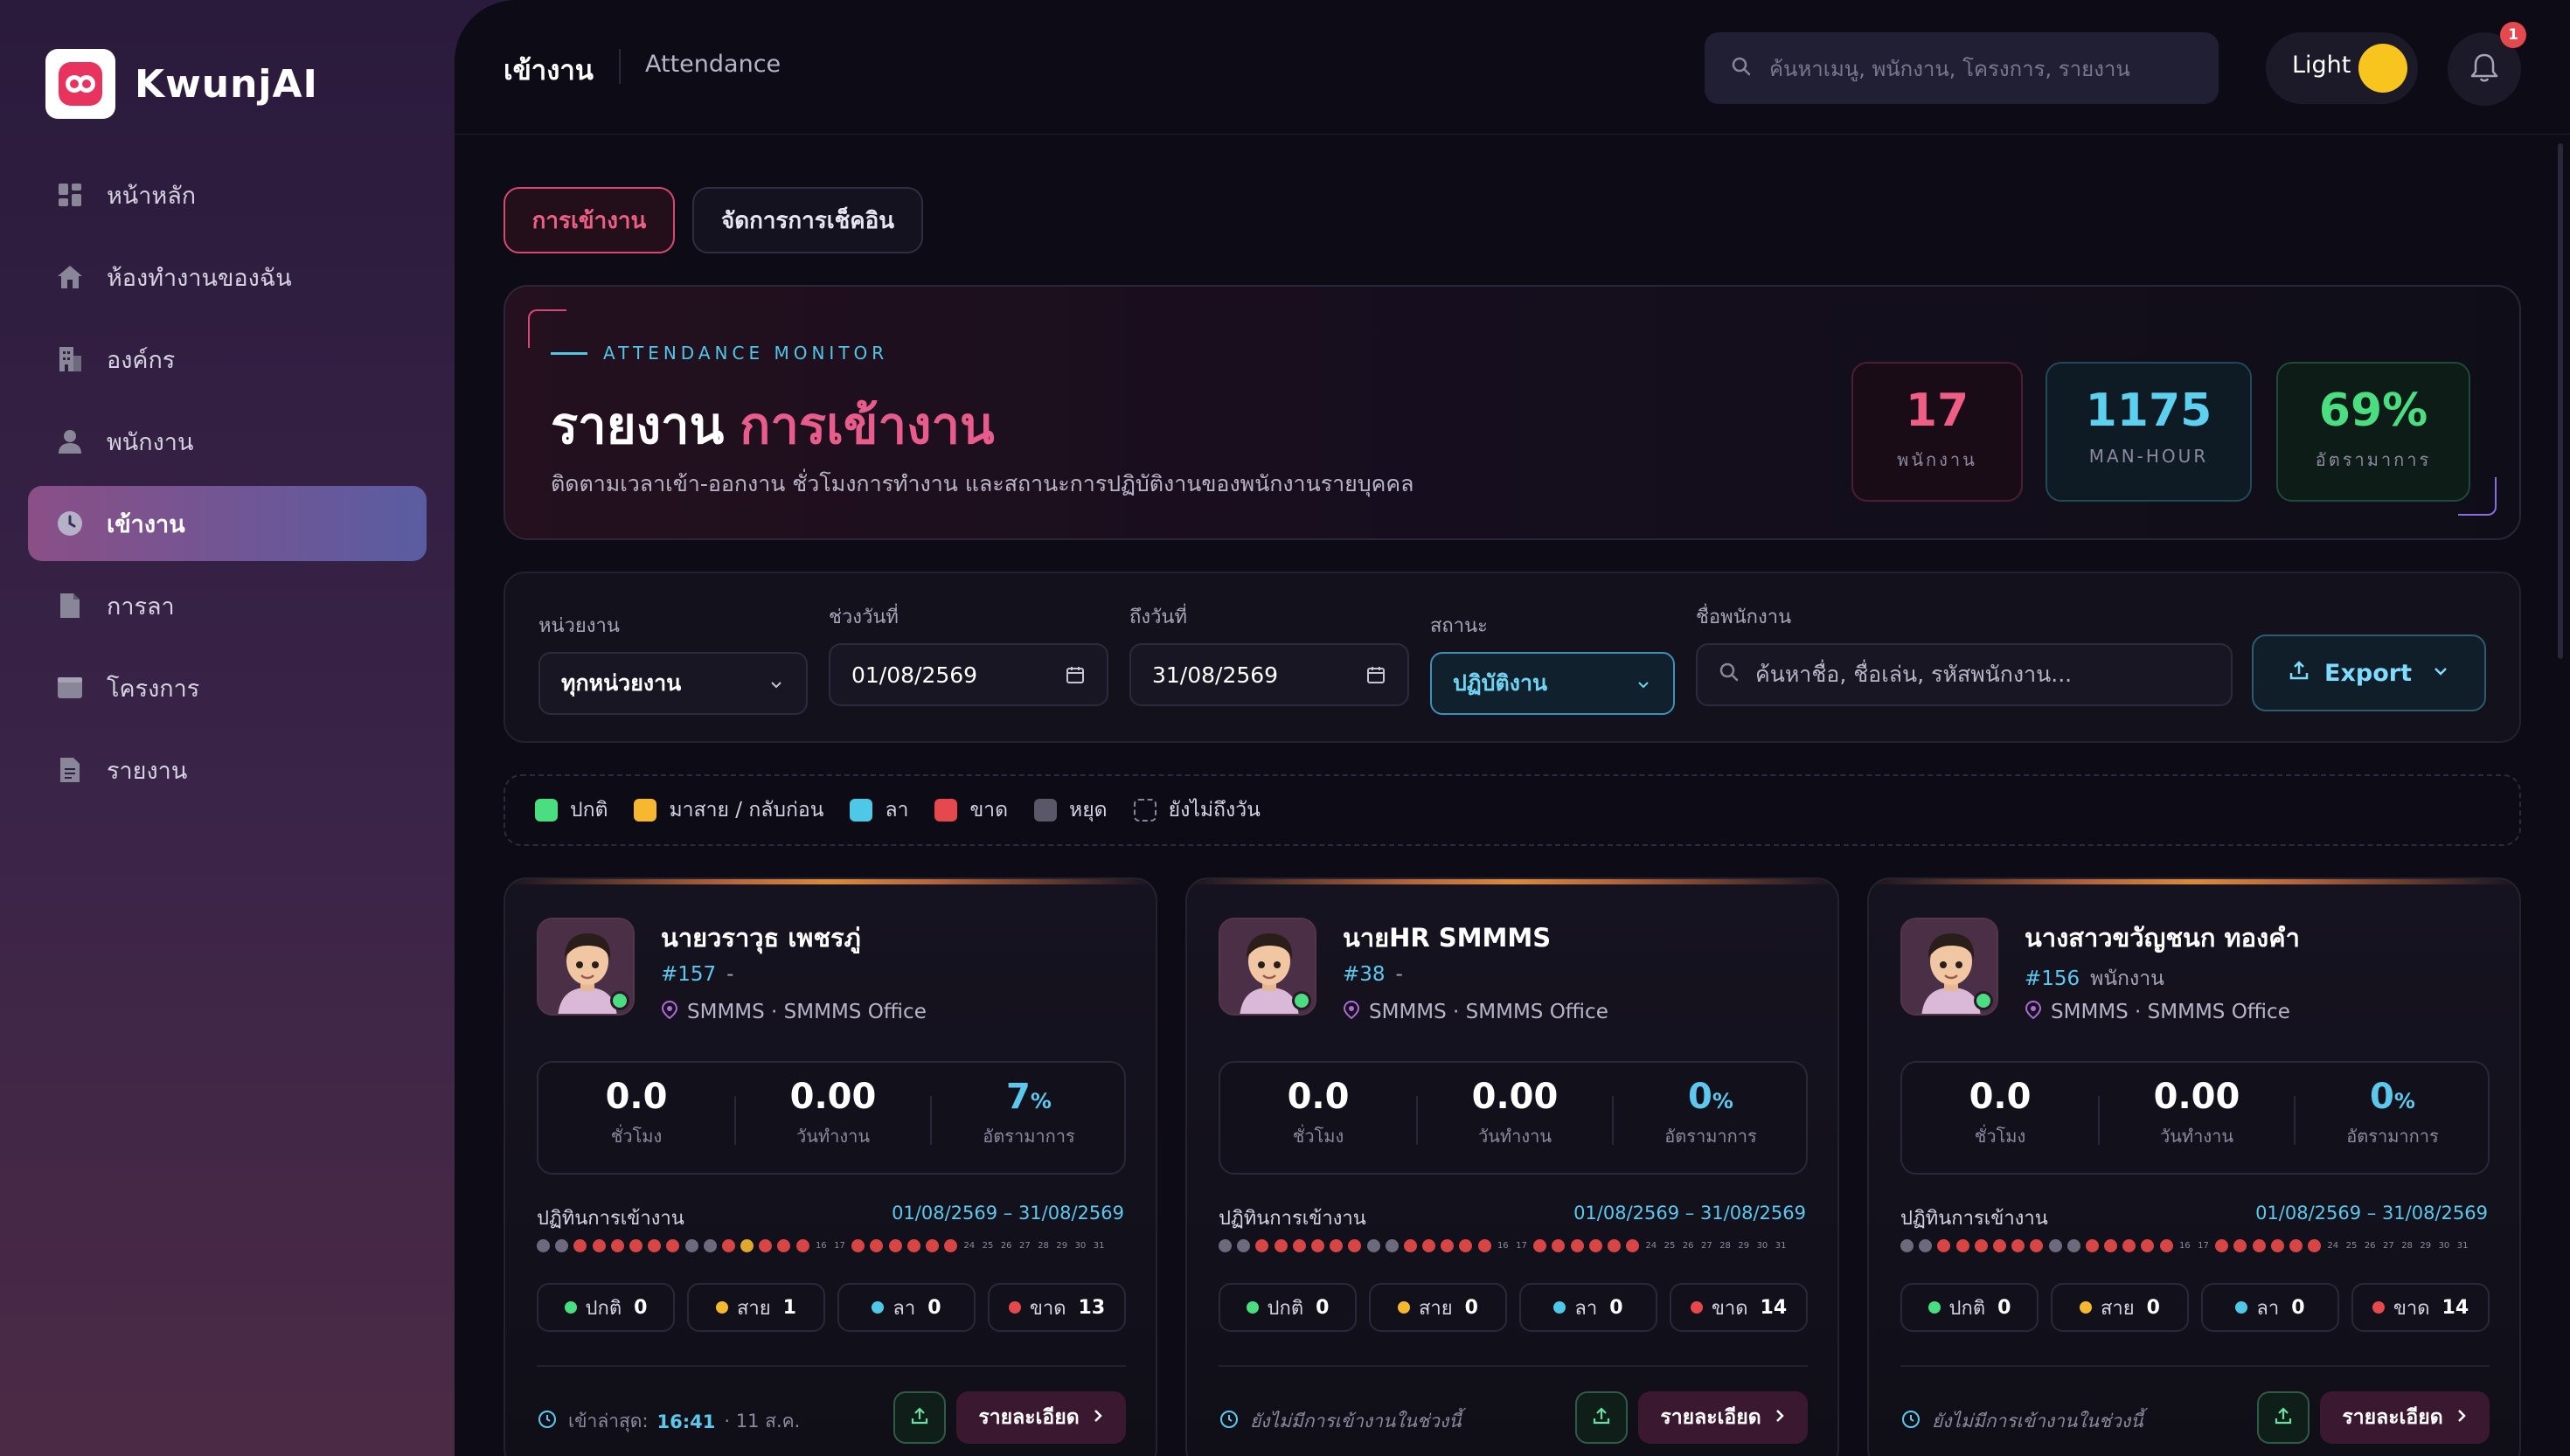  I want to click on stat-employees: 17 พนักงาน, so click(1937, 432).